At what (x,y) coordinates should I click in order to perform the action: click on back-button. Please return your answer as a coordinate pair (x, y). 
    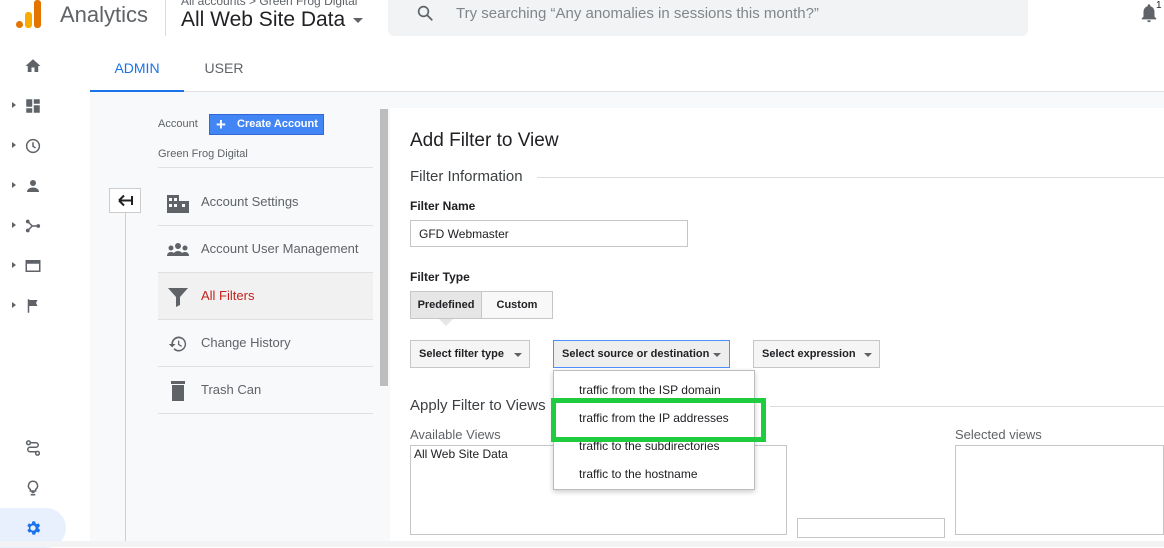
    Looking at the image, I should click on (125, 200).